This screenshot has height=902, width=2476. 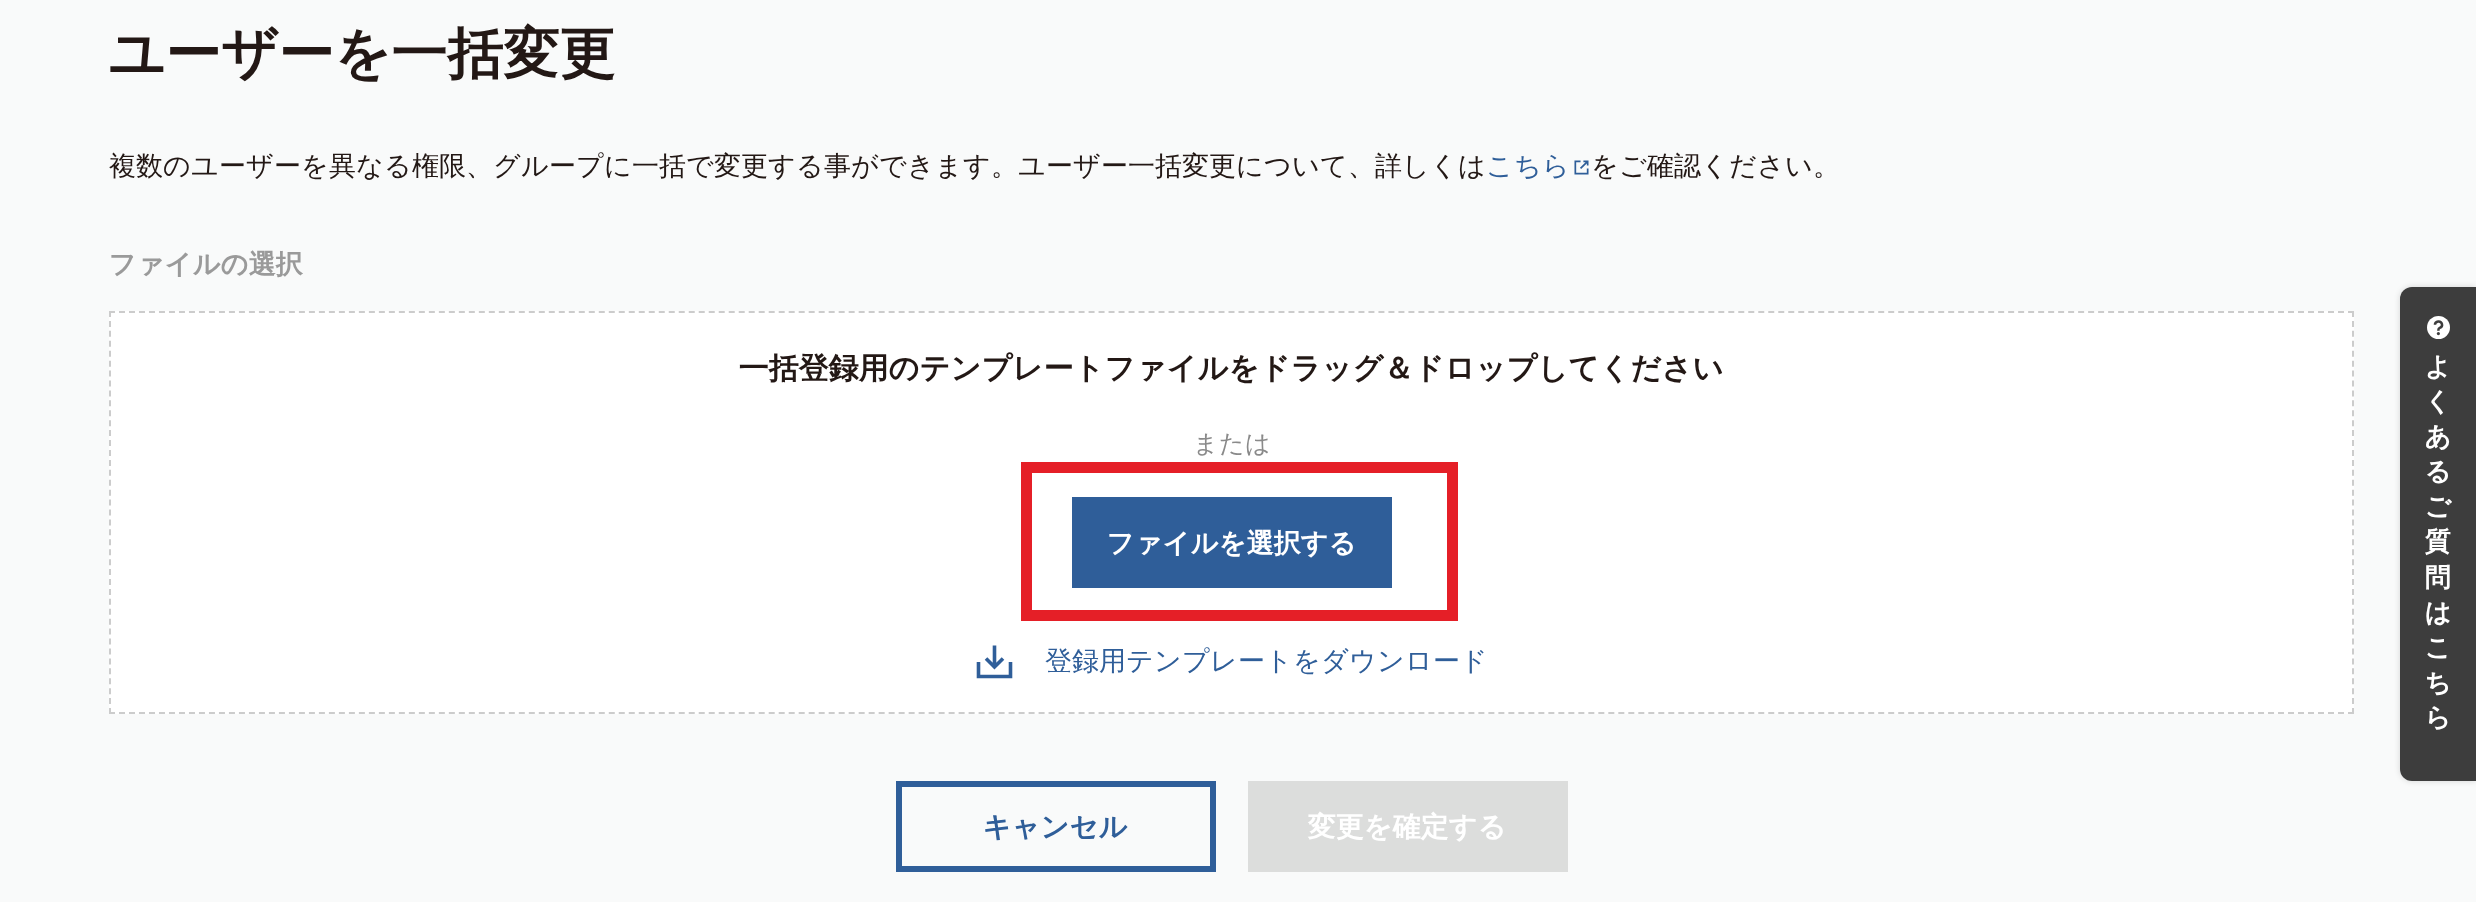 I want to click on separator-text: または, so click(x=1231, y=444).